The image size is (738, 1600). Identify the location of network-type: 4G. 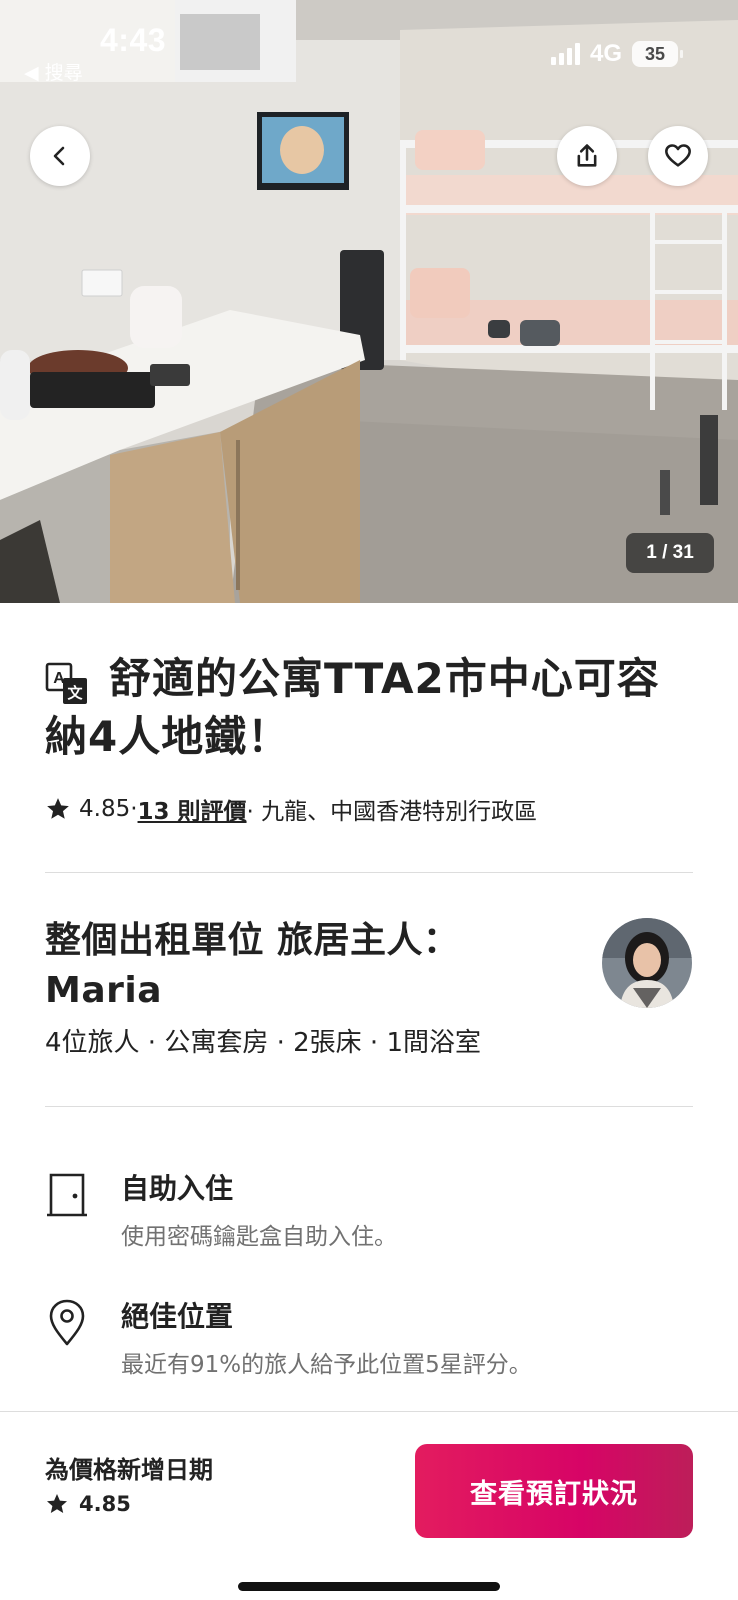
(605, 53).